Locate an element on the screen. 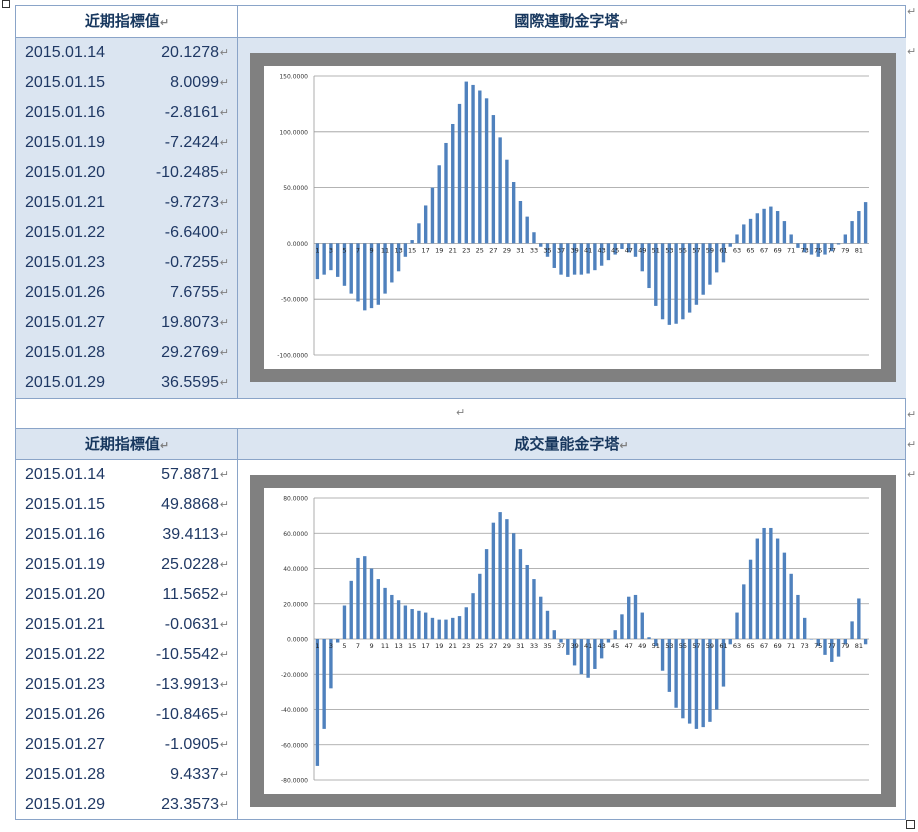 This screenshot has height=832, width=918. row-value: 39.4113 is located at coordinates (190, 534).